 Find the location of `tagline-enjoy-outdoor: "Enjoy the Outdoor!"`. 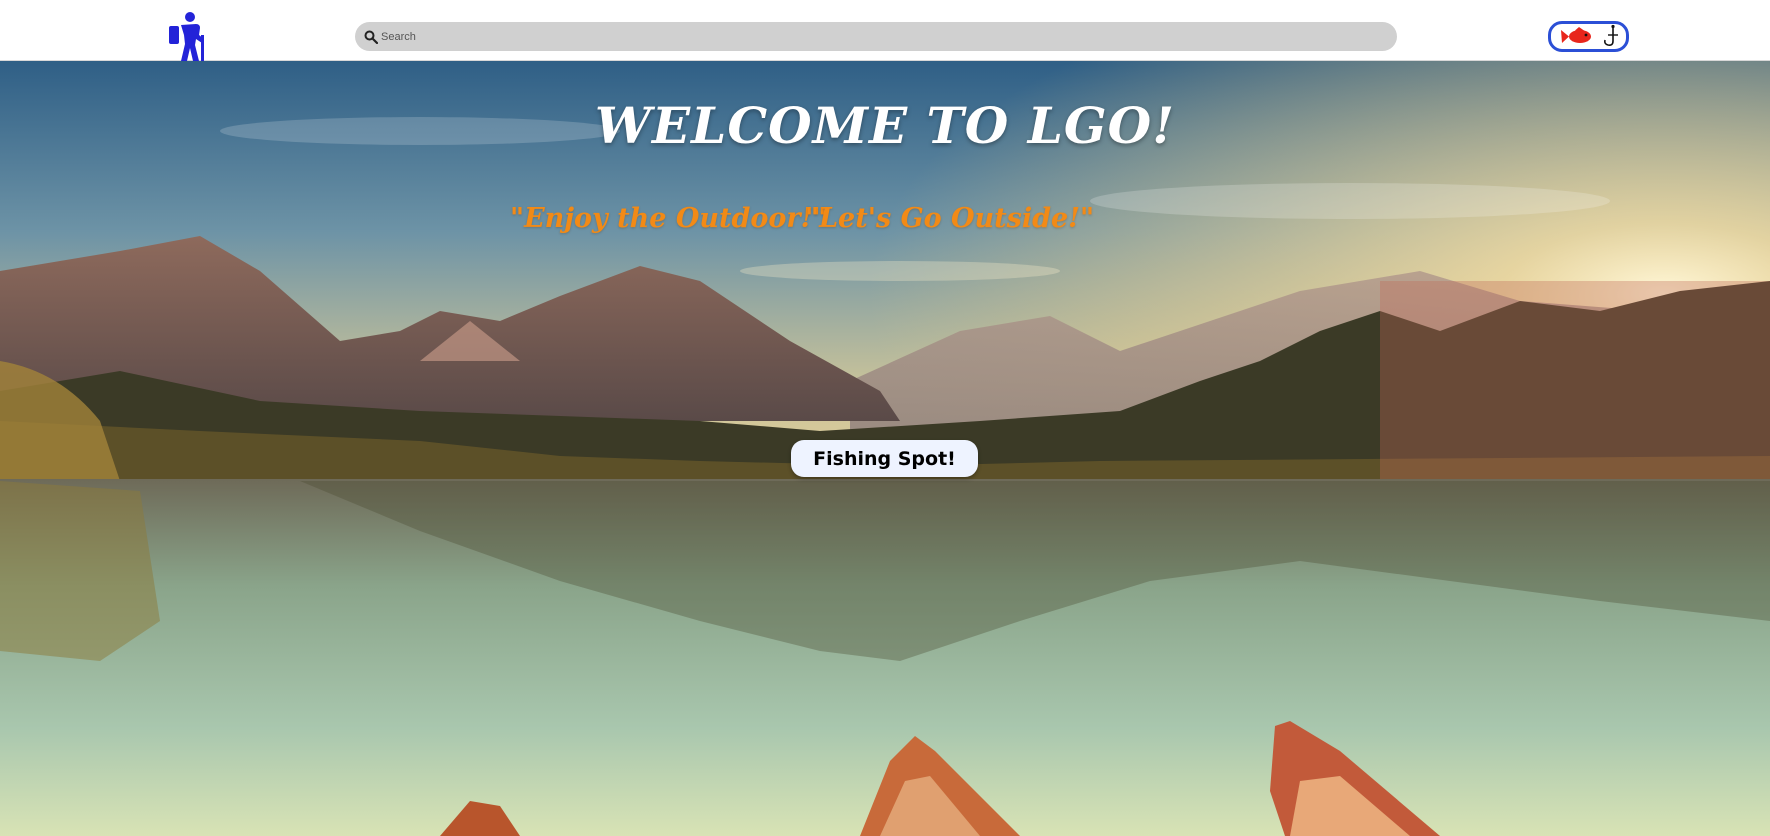

tagline-enjoy-outdoor: "Enjoy the Outdoor!" is located at coordinates (668, 218).